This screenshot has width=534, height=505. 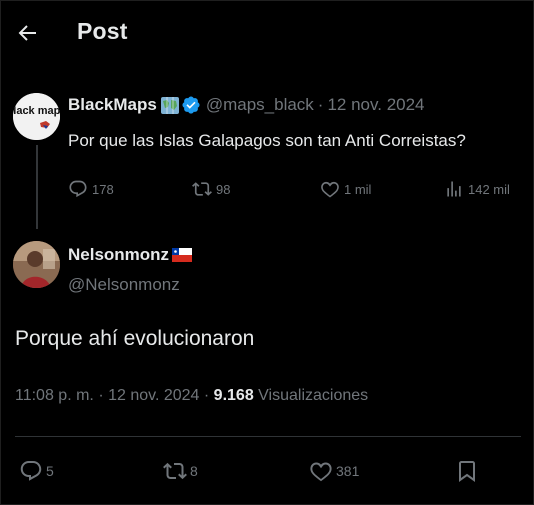 What do you see at coordinates (223, 189) in the screenshot?
I see `parent-repost-count: 98` at bounding box center [223, 189].